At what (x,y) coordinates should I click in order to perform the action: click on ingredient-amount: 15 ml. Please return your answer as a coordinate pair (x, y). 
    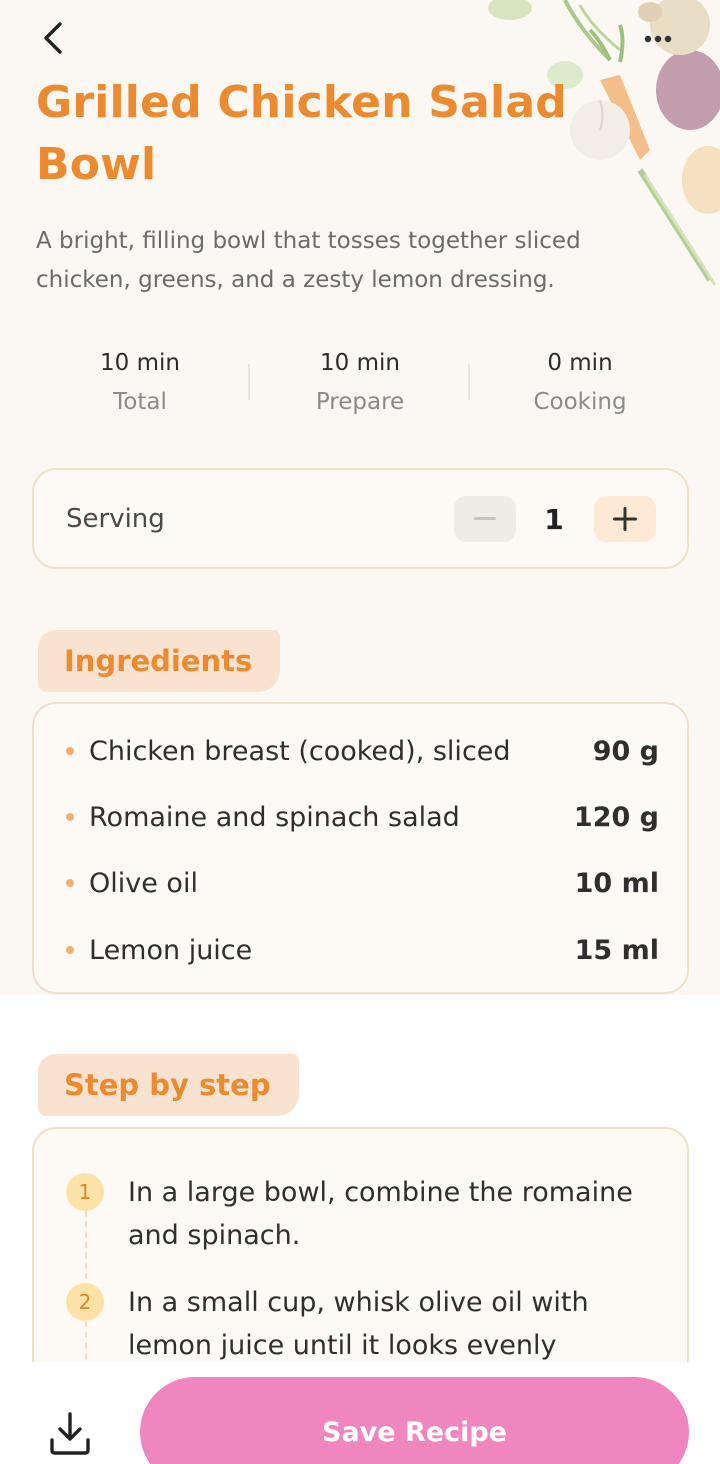
    Looking at the image, I should click on (616, 950).